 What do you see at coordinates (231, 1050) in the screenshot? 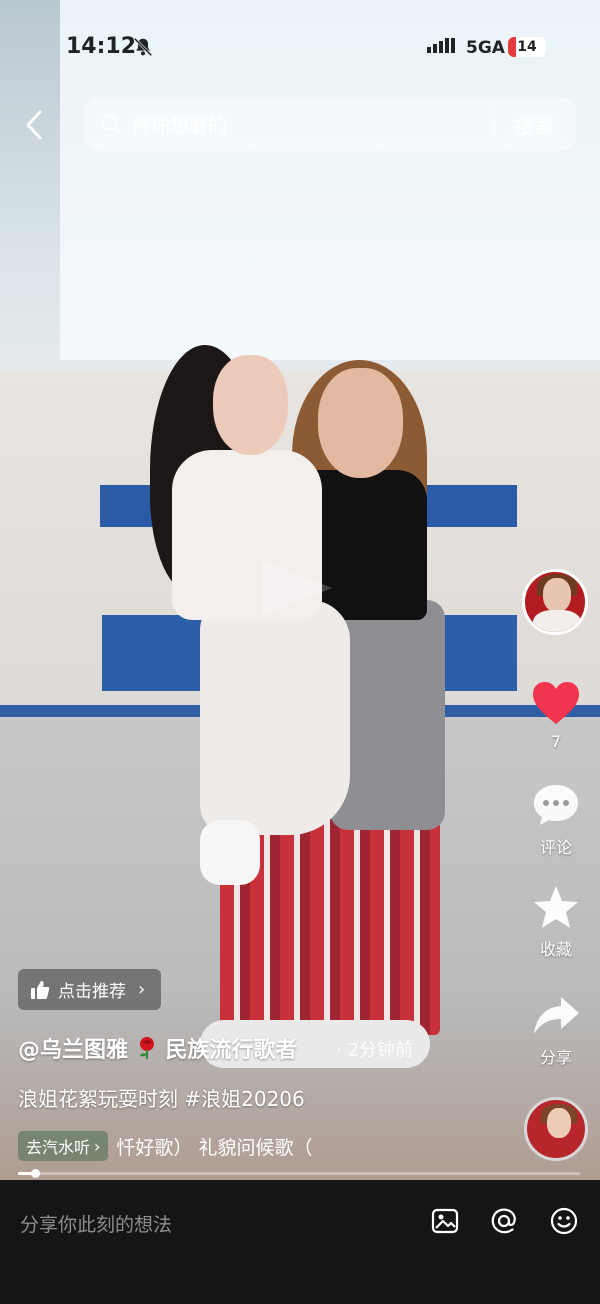
I see `author-suffix: 民族流行歌者` at bounding box center [231, 1050].